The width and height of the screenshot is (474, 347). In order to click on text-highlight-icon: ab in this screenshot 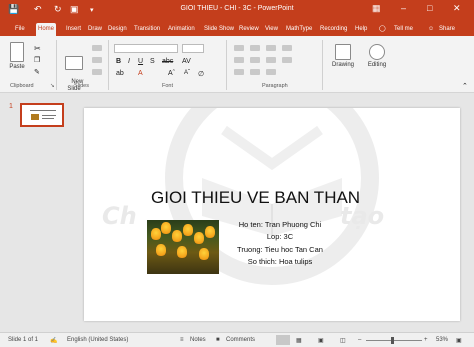, I will do `click(120, 73)`.